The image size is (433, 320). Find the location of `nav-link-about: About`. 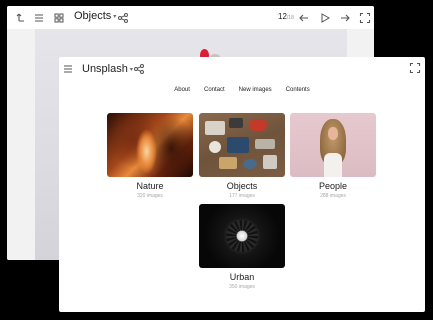

nav-link-about: About is located at coordinates (182, 90).